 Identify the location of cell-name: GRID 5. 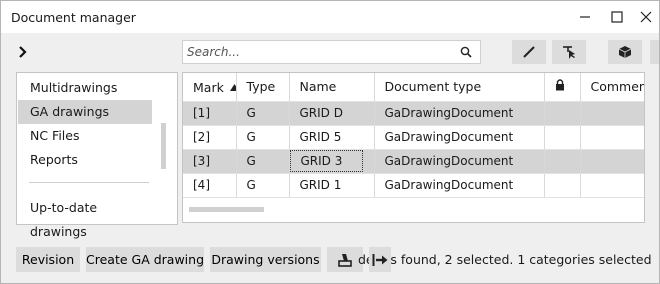
(332, 137).